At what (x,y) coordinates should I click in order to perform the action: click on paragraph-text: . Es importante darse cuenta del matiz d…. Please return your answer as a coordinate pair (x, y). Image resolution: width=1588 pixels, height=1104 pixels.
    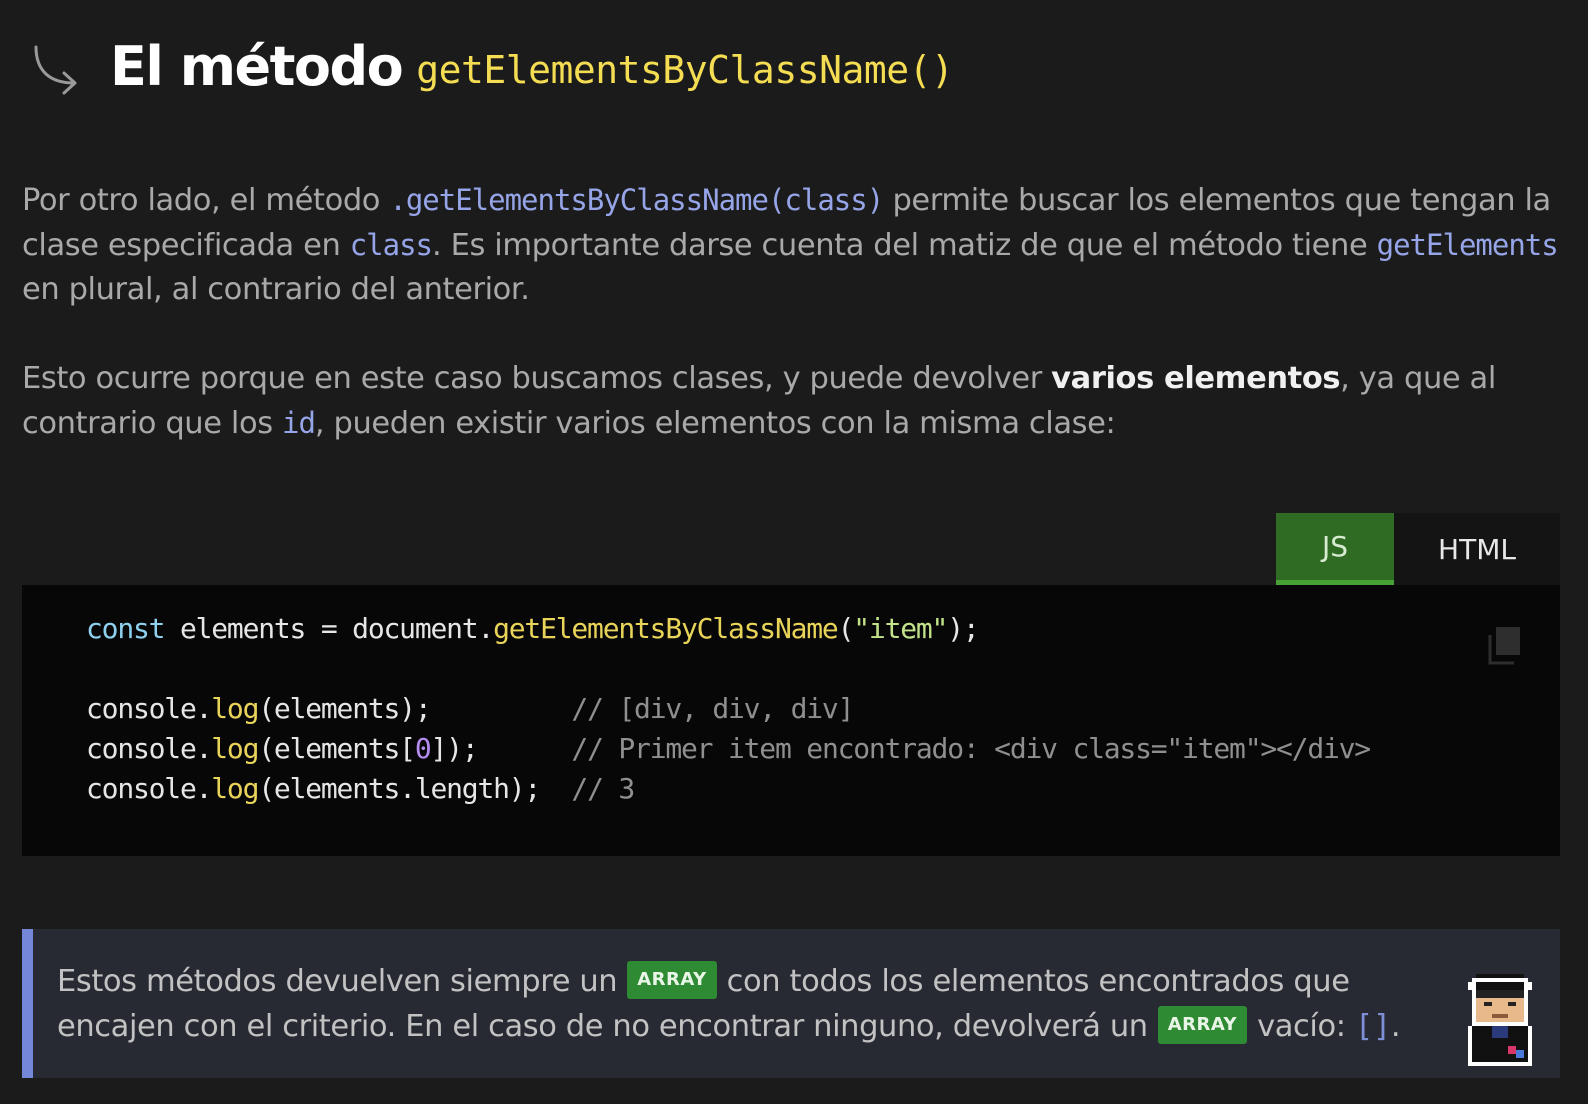
    Looking at the image, I should click on (904, 245).